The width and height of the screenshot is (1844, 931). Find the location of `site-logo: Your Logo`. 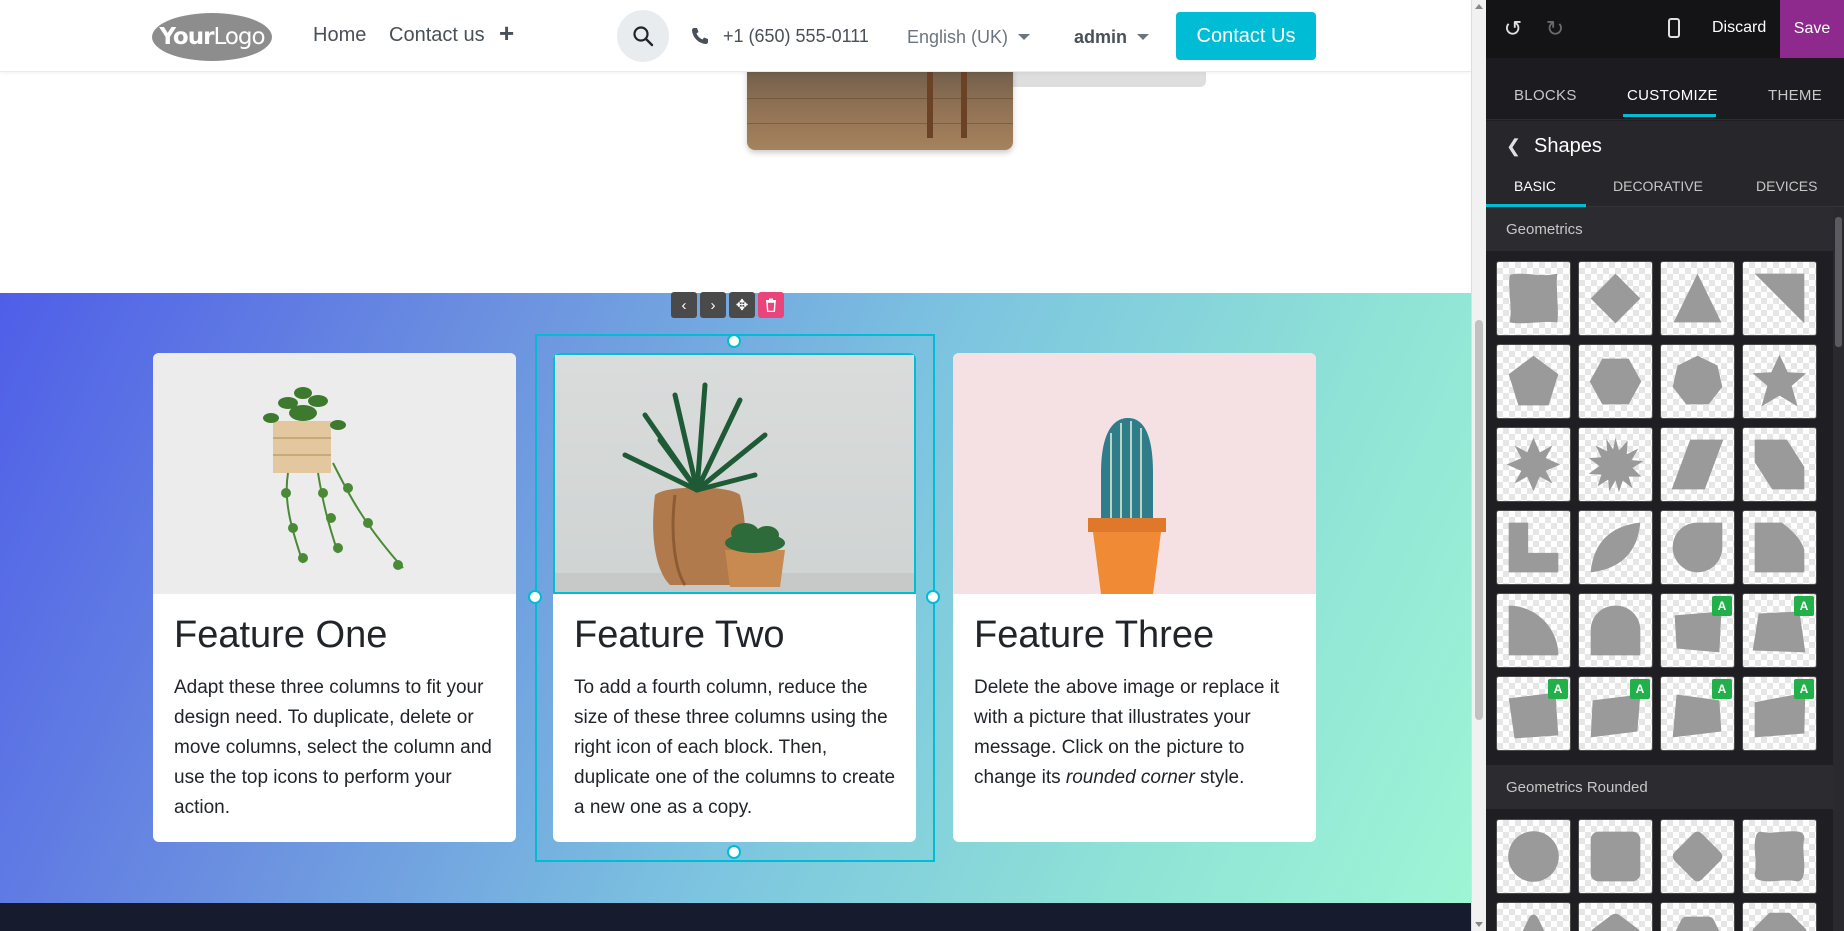

site-logo: Your Logo is located at coordinates (212, 37).